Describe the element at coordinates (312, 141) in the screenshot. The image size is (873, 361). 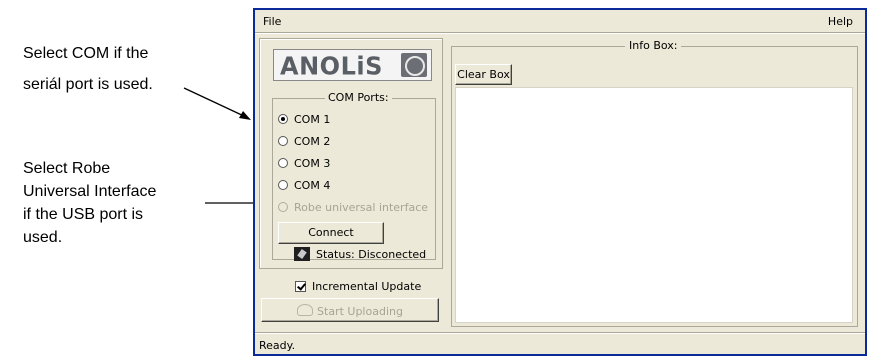
I see `radio-label: COM 2` at that location.